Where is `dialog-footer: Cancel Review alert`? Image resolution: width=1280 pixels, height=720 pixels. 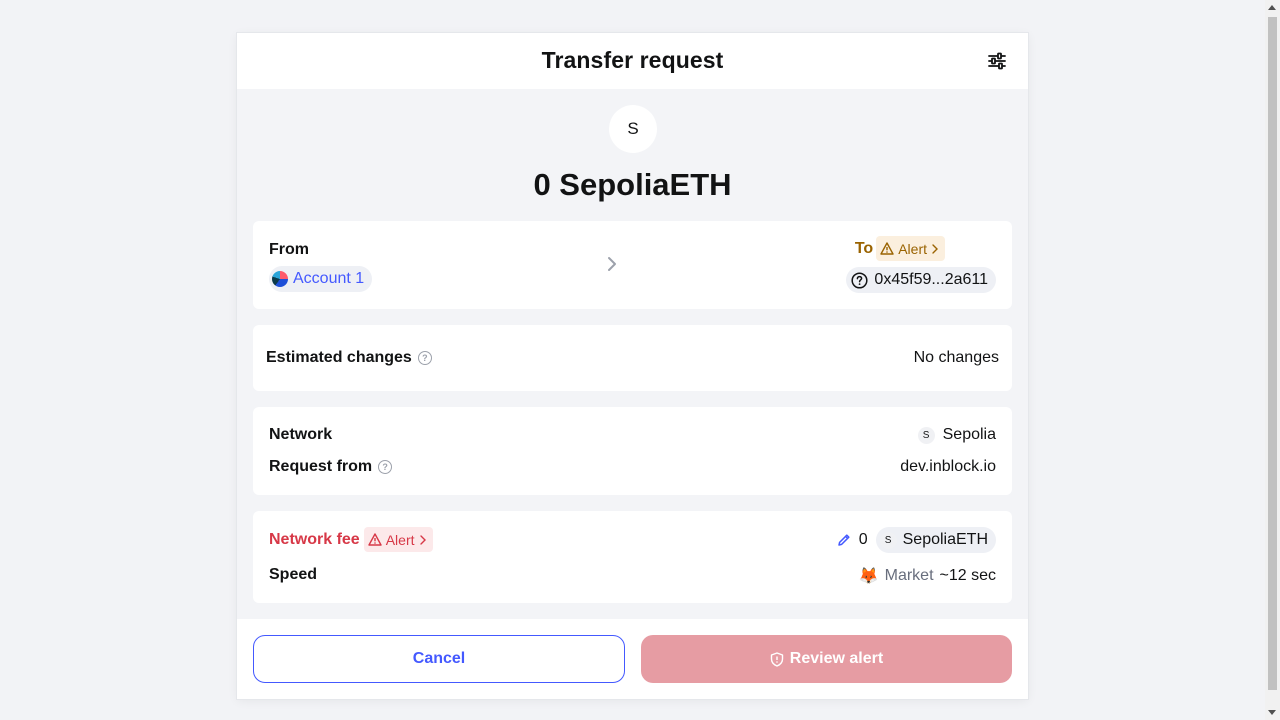
dialog-footer: Cancel Review alert is located at coordinates (632, 659).